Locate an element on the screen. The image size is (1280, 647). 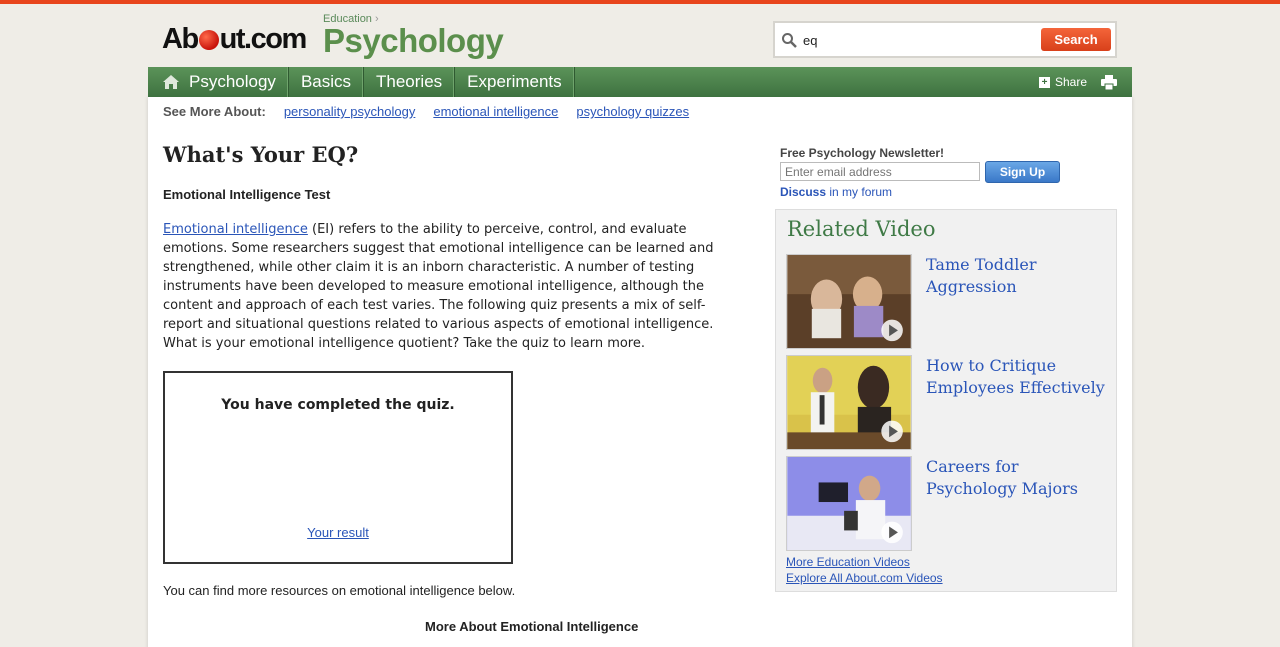
discuss-forum-link: Discuss in my forum is located at coordinates (836, 192).